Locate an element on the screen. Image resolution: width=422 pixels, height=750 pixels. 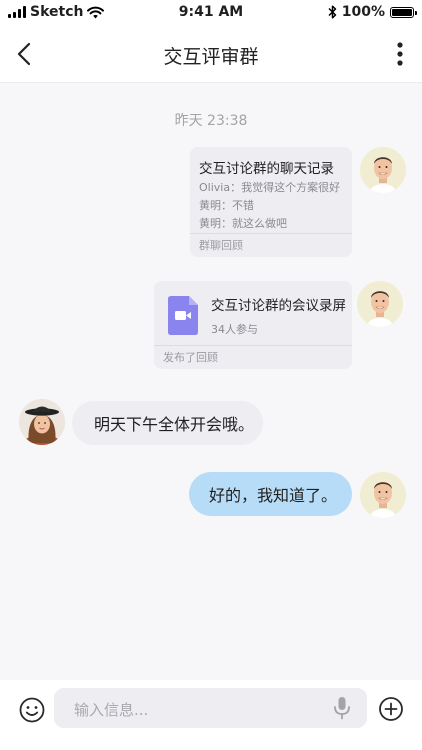
more-vertical-icon is located at coordinates (400, 54).